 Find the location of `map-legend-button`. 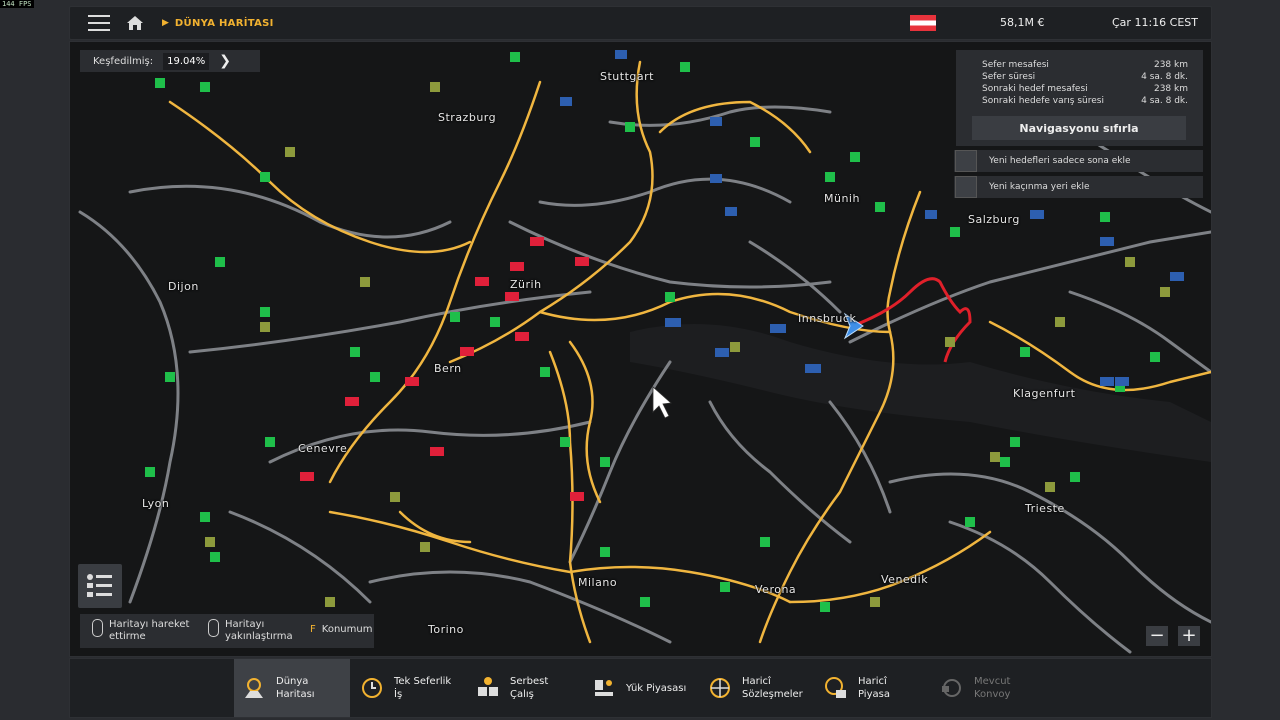

map-legend-button is located at coordinates (100, 586).